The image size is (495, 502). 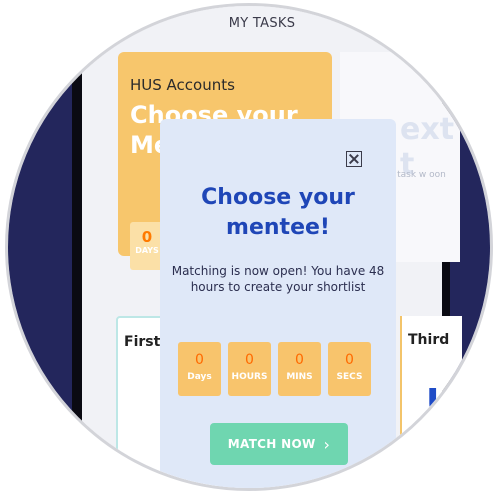 What do you see at coordinates (147, 237) in the screenshot?
I see `accounts-card-timer-value: 0` at bounding box center [147, 237].